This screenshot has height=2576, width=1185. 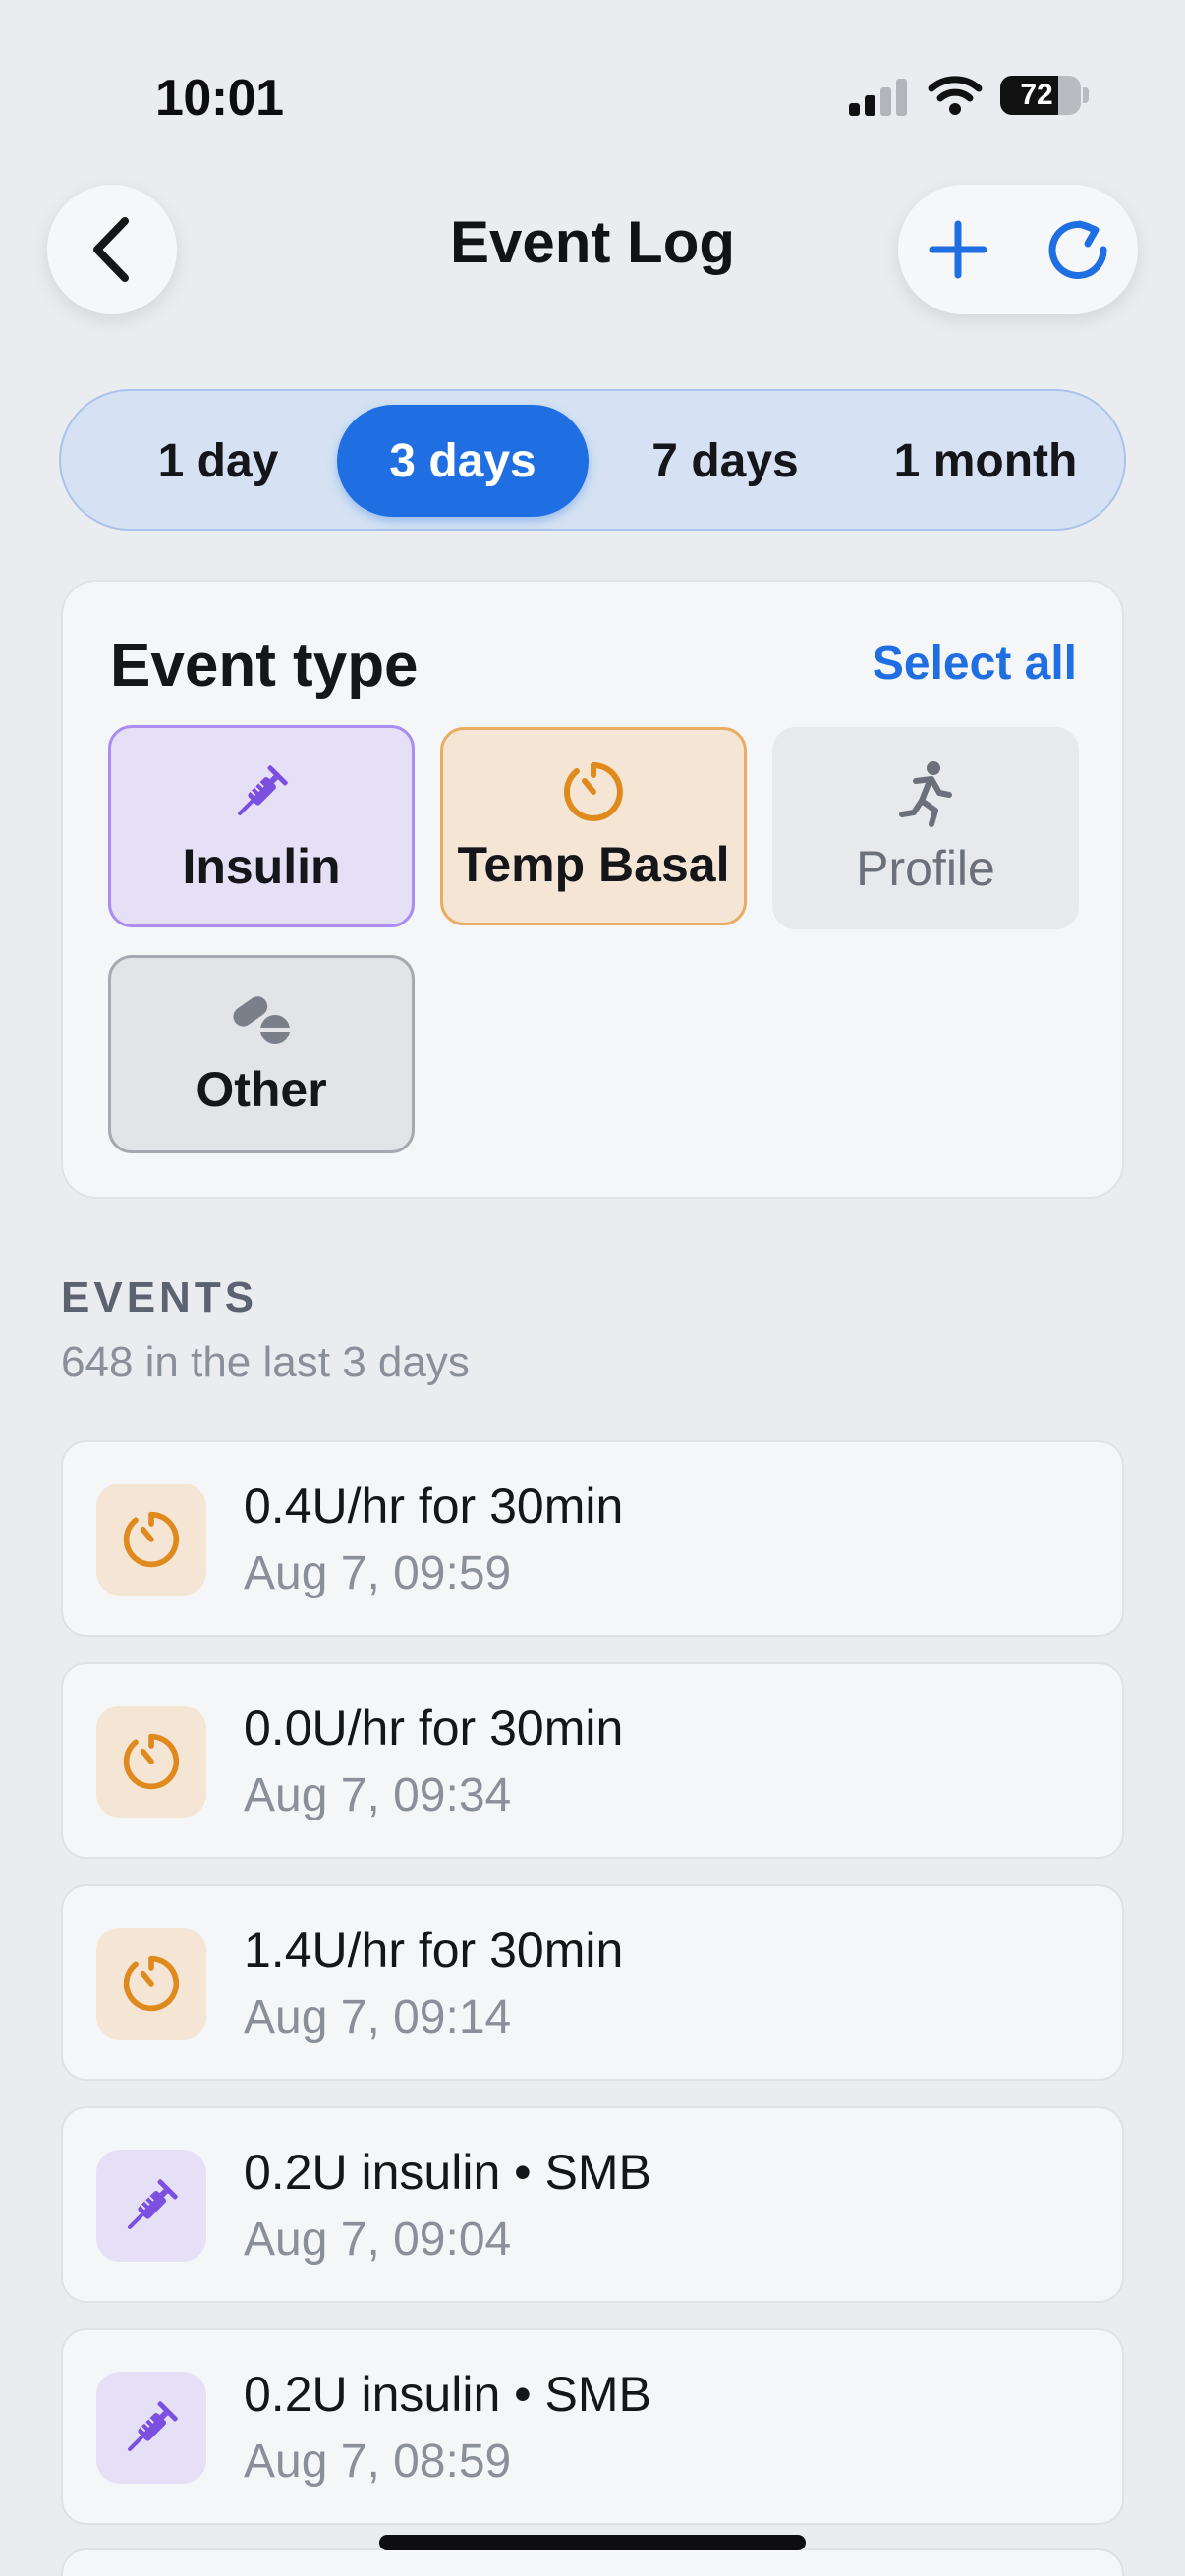 What do you see at coordinates (592, 2542) in the screenshot?
I see `home-indicator` at bounding box center [592, 2542].